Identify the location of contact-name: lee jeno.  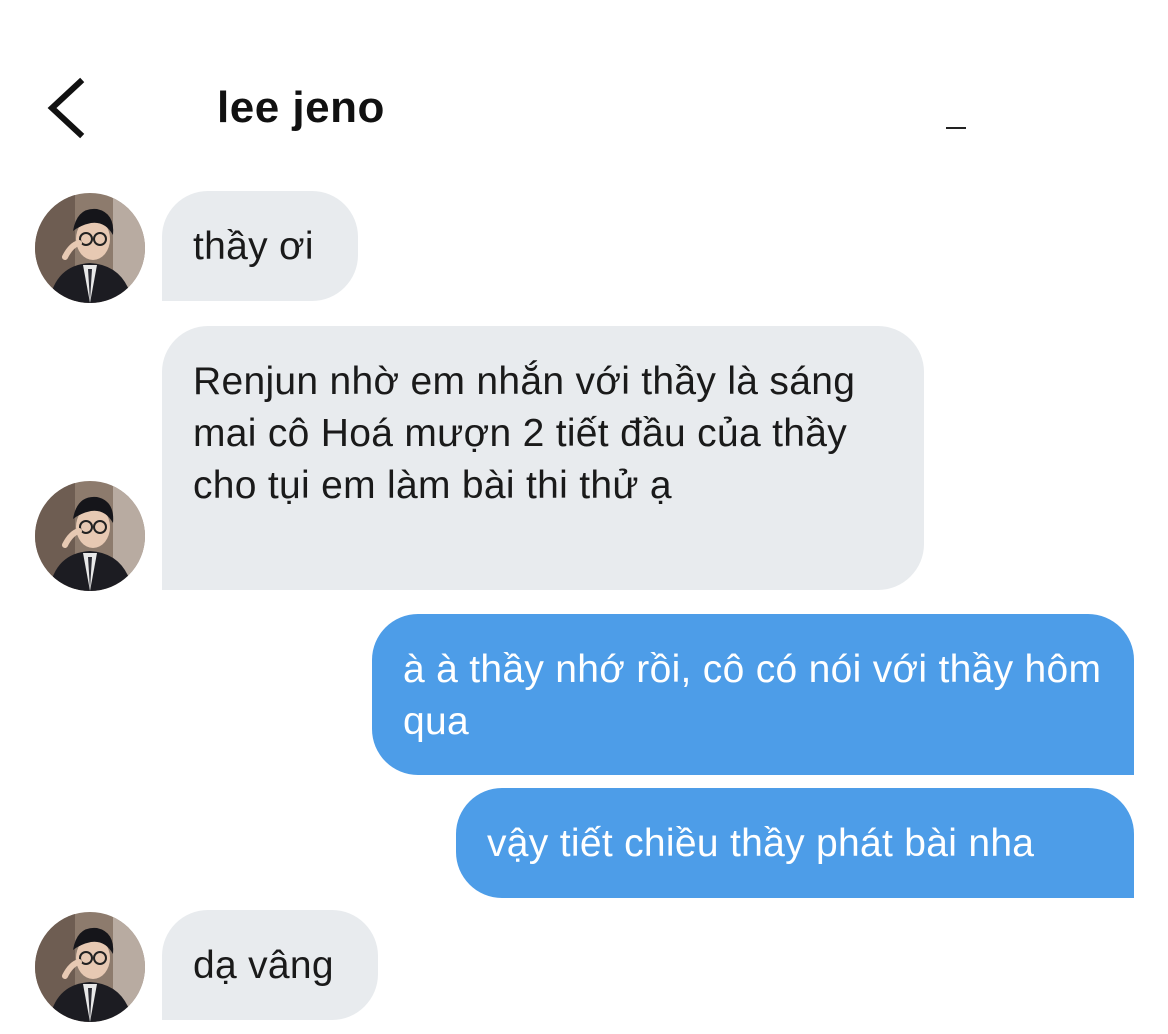
(301, 107).